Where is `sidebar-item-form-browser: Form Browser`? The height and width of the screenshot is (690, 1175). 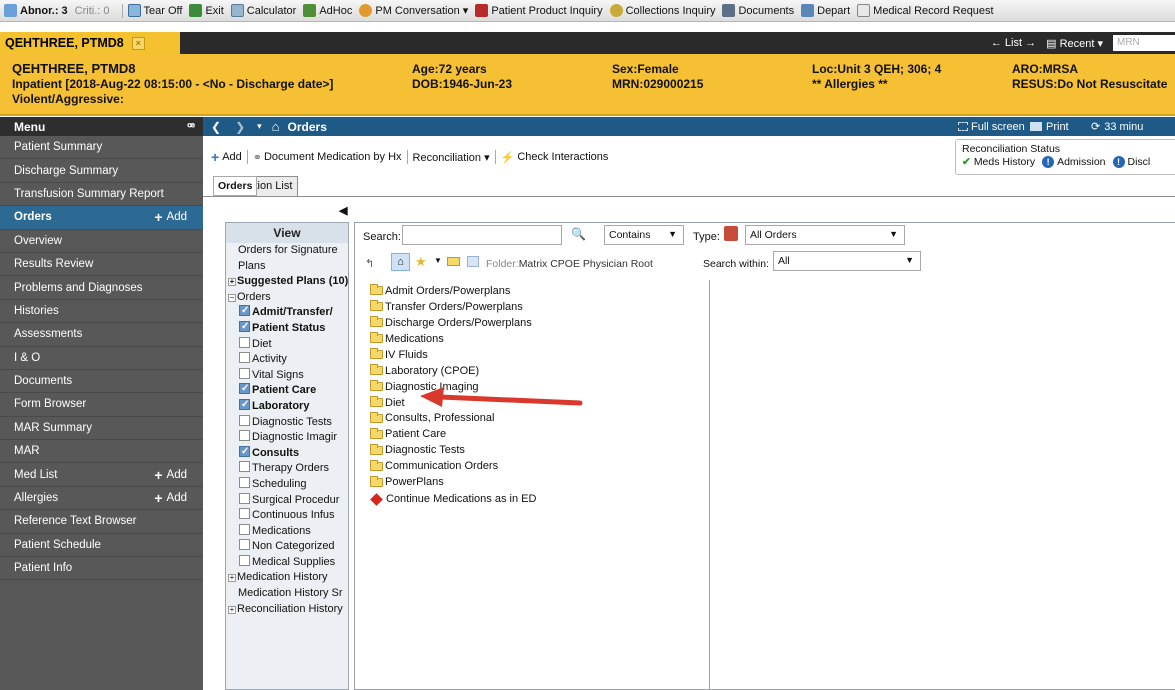
sidebar-item-form-browser: Form Browser is located at coordinates (101, 405).